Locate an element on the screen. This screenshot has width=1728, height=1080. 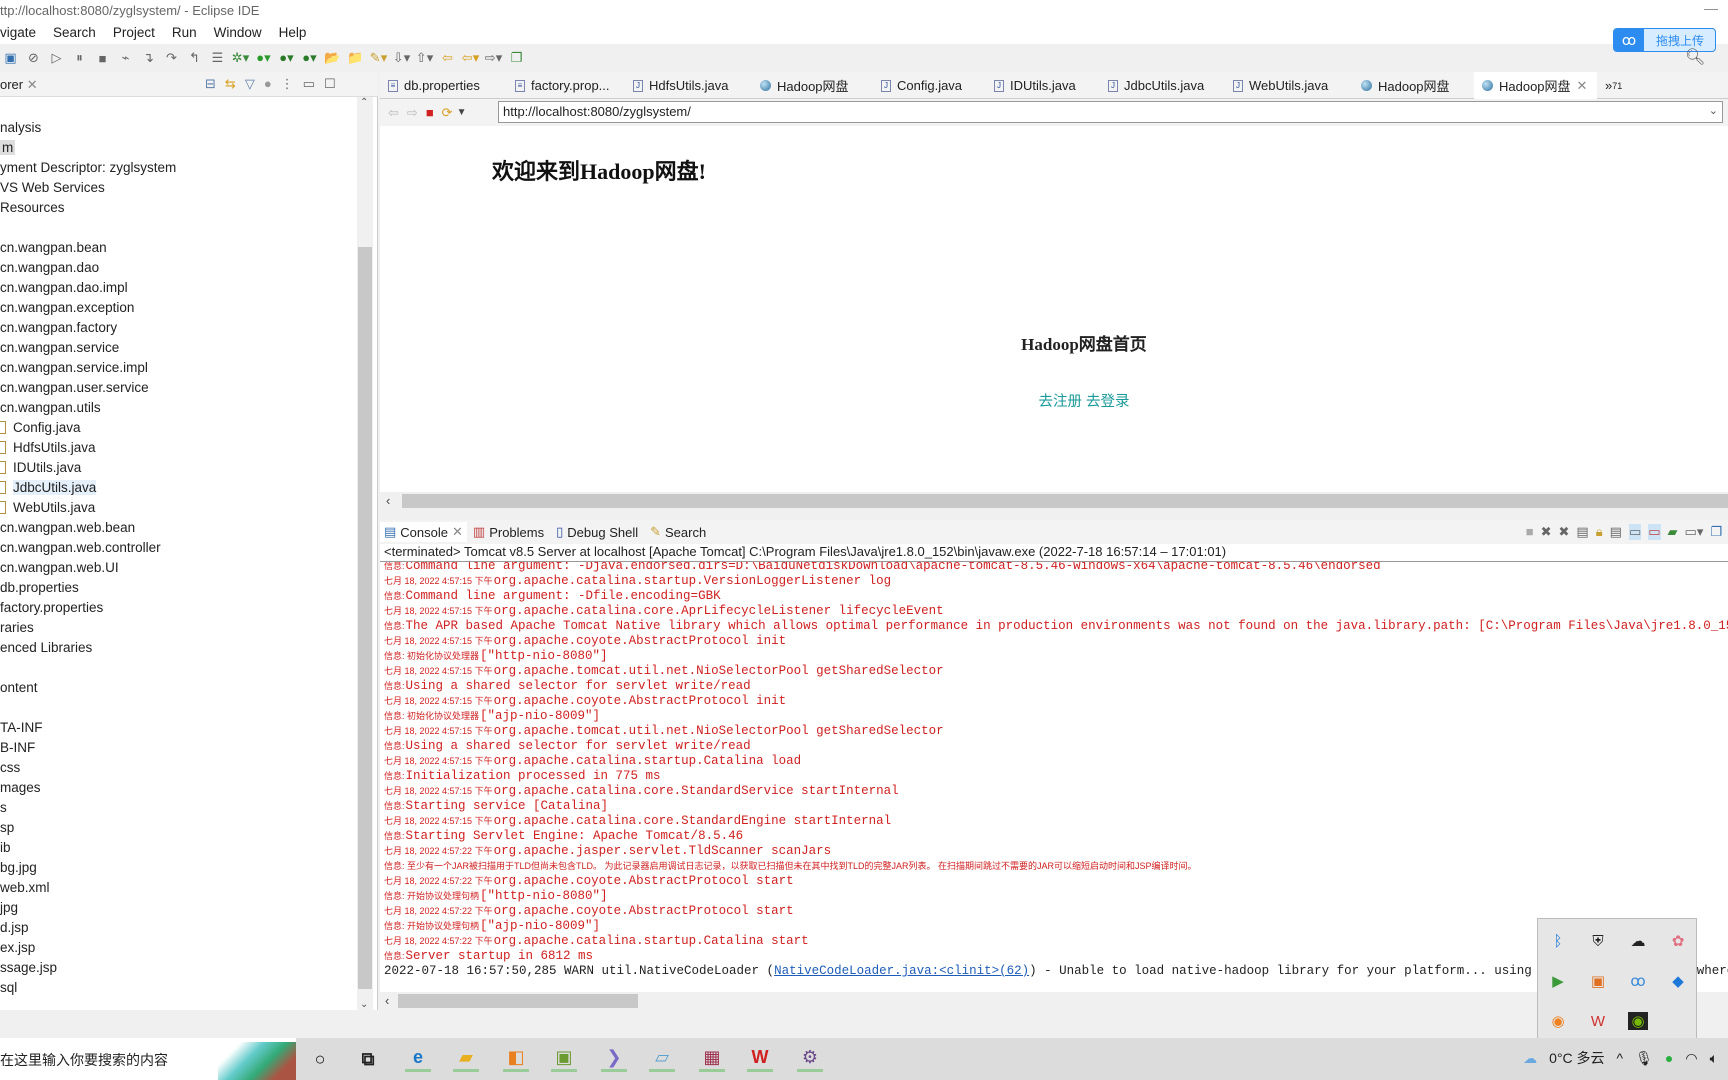
refresh-icon: ⟳ is located at coordinates (447, 113).